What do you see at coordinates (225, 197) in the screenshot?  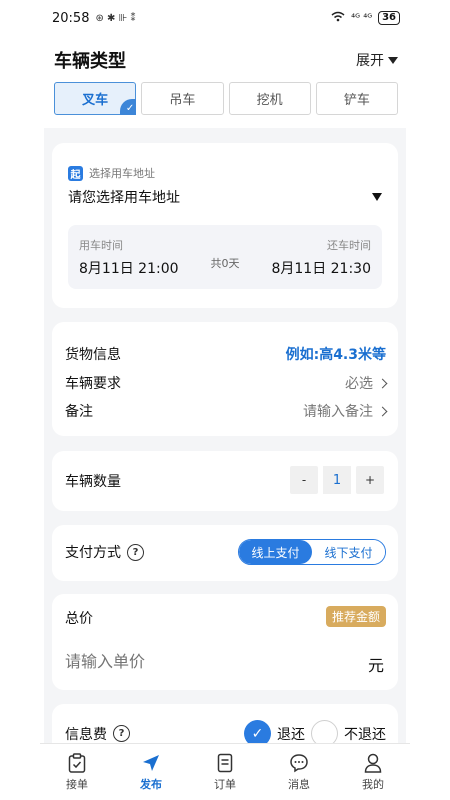 I see `address-selector: 请您选择用车地址` at bounding box center [225, 197].